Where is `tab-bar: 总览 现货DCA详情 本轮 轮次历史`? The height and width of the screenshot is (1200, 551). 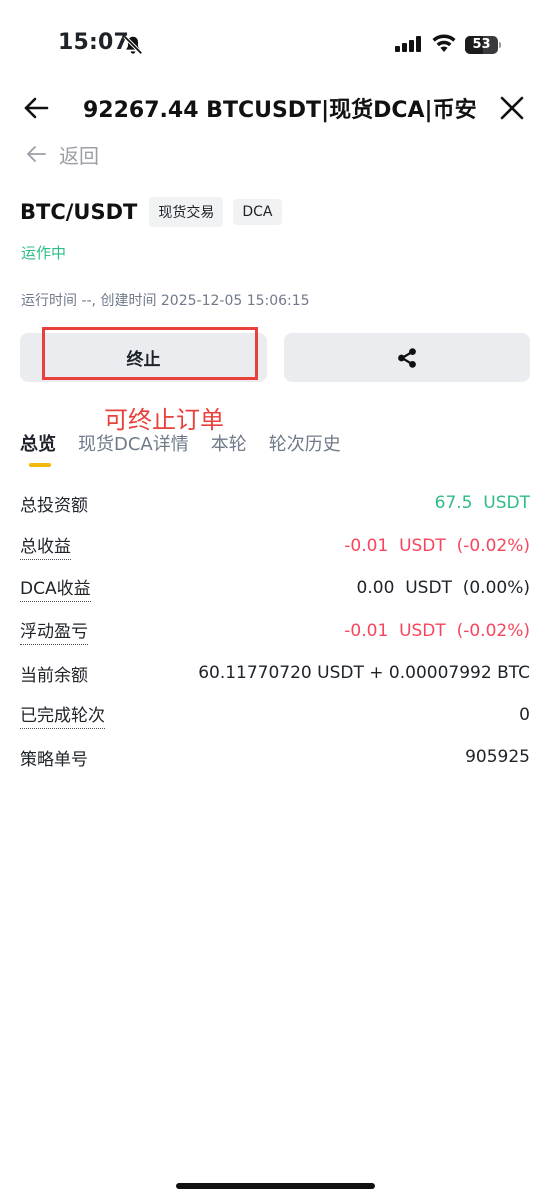
tab-bar: 总览 现货DCA详情 本轮 轮次历史 is located at coordinates (191, 443).